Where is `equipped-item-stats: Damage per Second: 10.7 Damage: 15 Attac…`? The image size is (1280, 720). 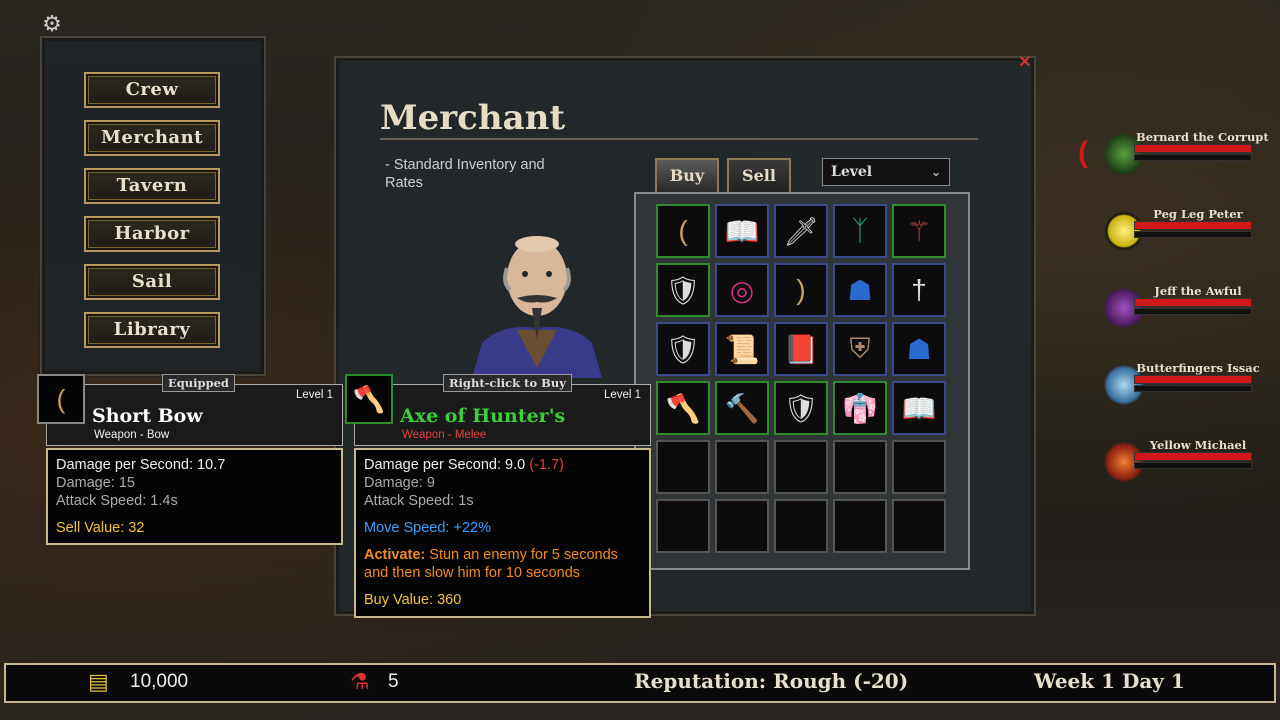 equipped-item-stats: Damage per Second: 10.7 Damage: 15 Attac… is located at coordinates (194, 496).